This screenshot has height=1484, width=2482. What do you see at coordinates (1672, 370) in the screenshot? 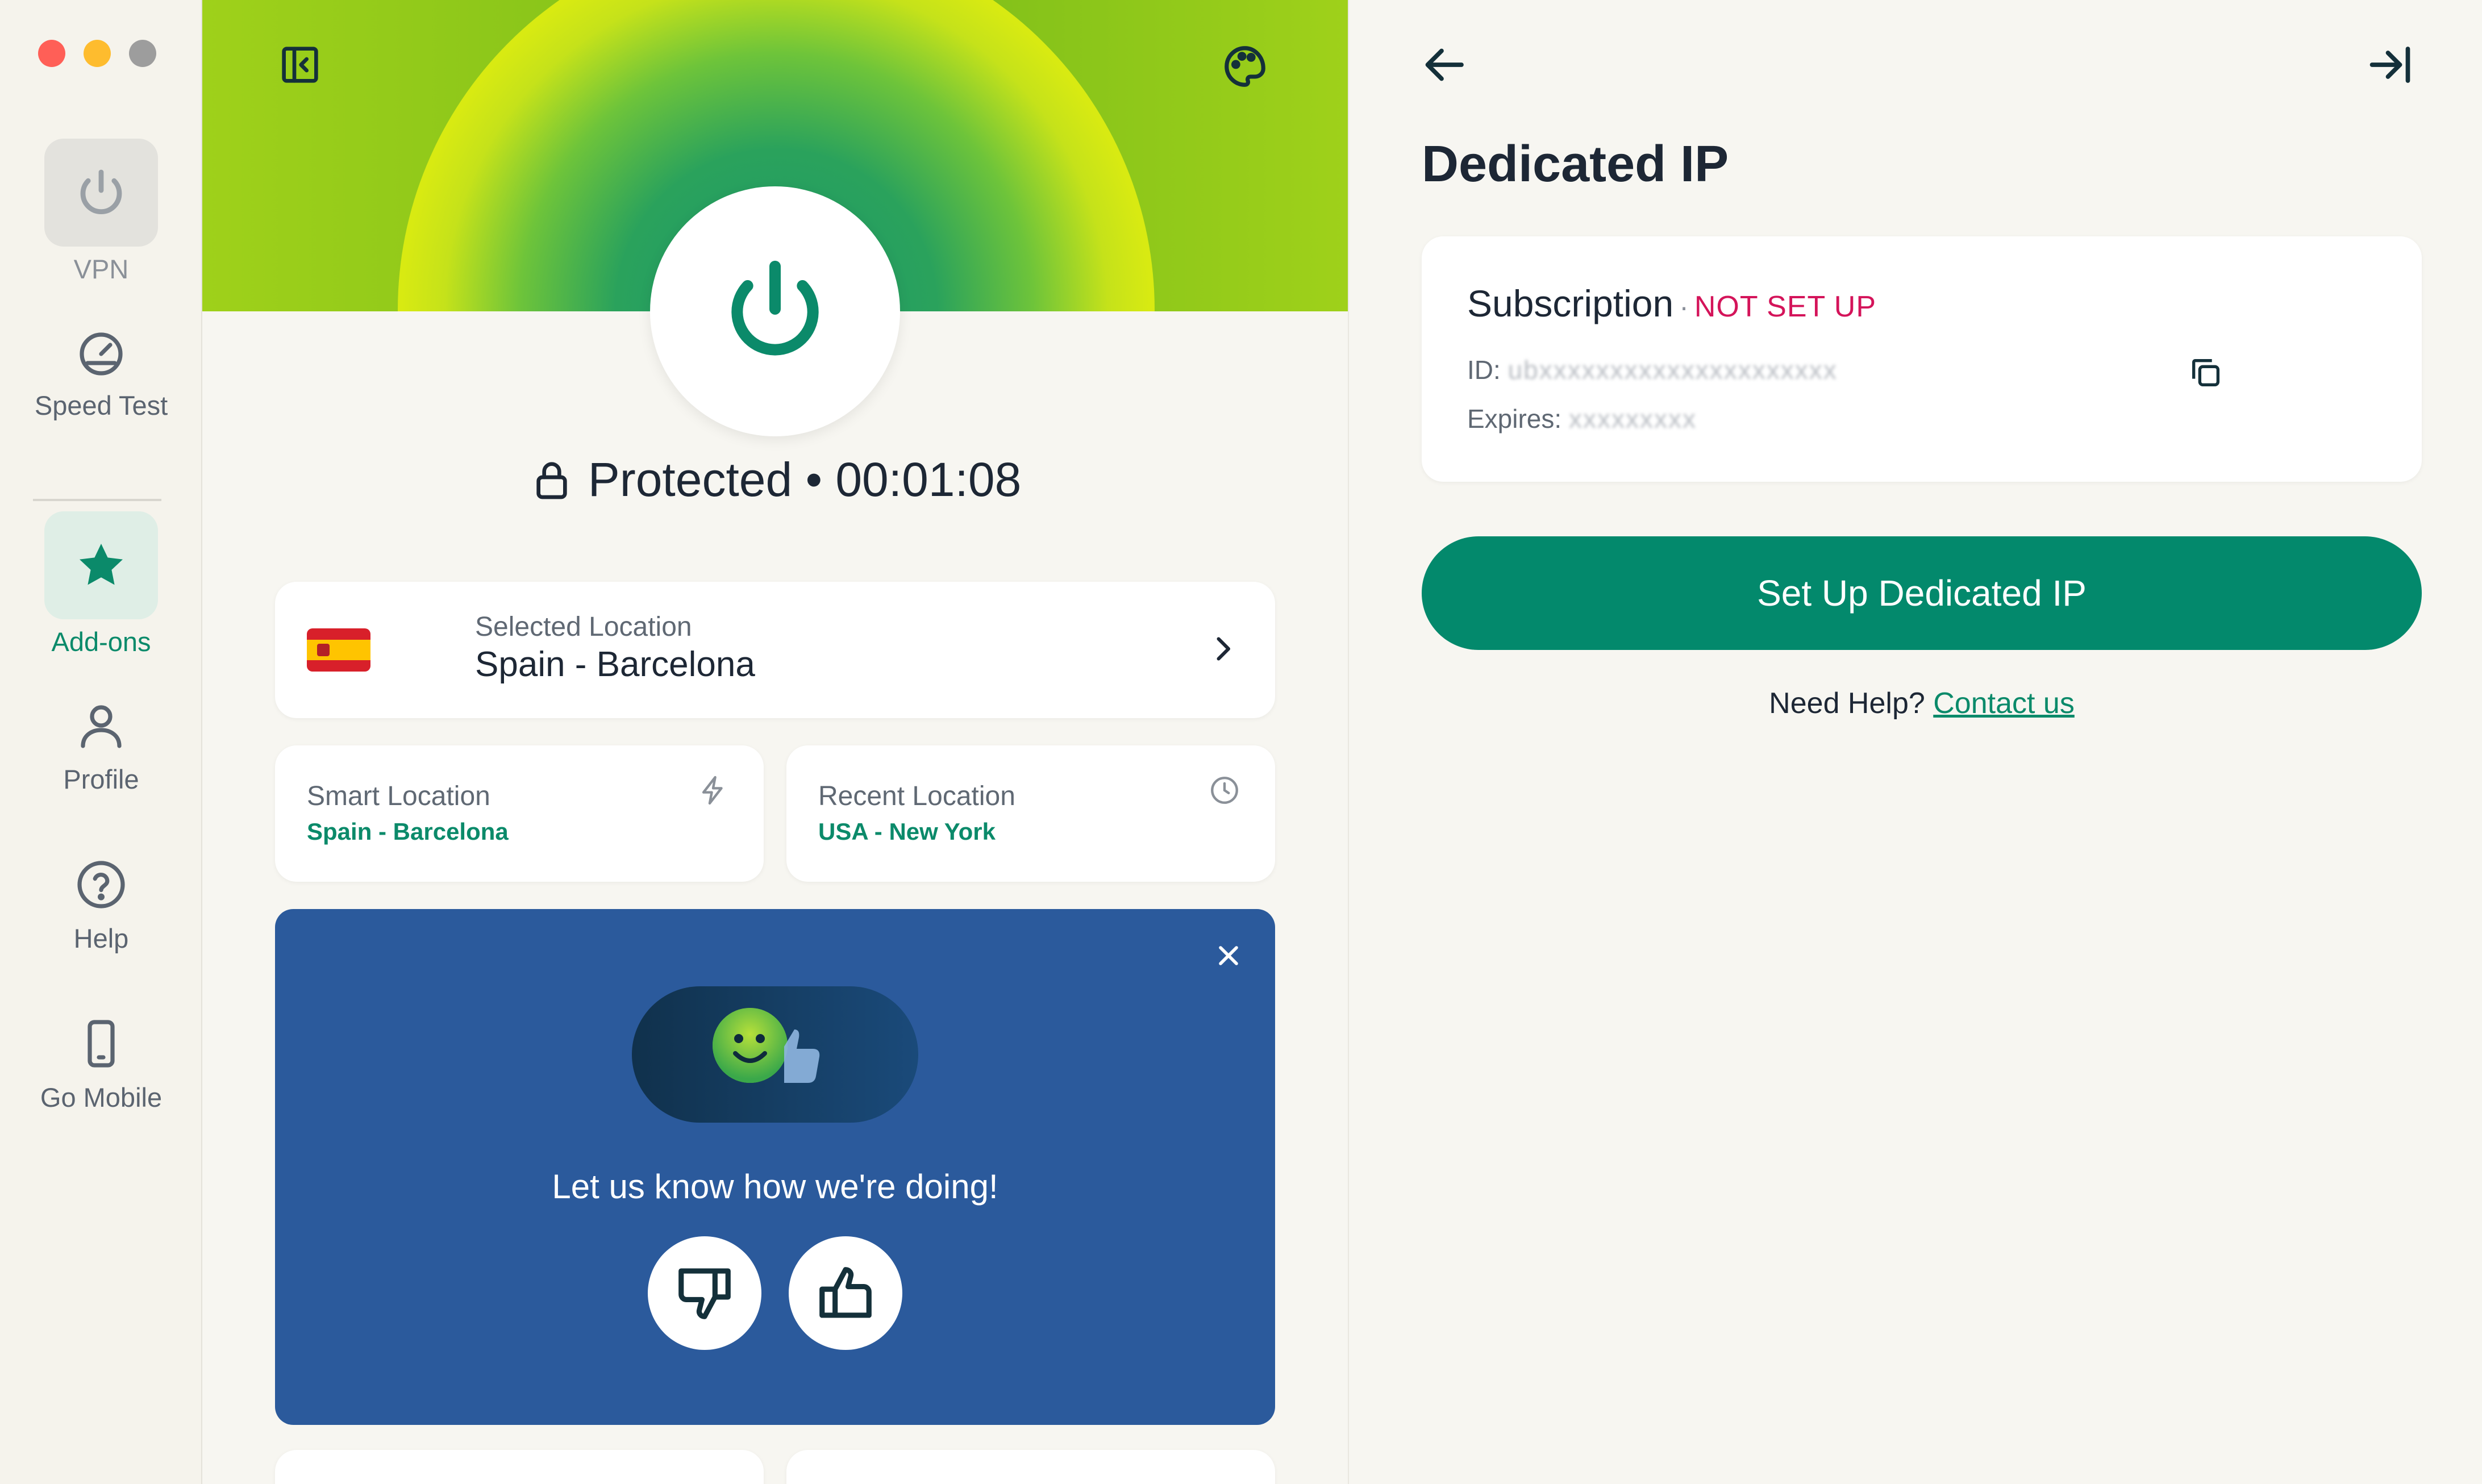
I see `id-value: ubxxxxxxxxxxxxxxxxxxxxx` at bounding box center [1672, 370].